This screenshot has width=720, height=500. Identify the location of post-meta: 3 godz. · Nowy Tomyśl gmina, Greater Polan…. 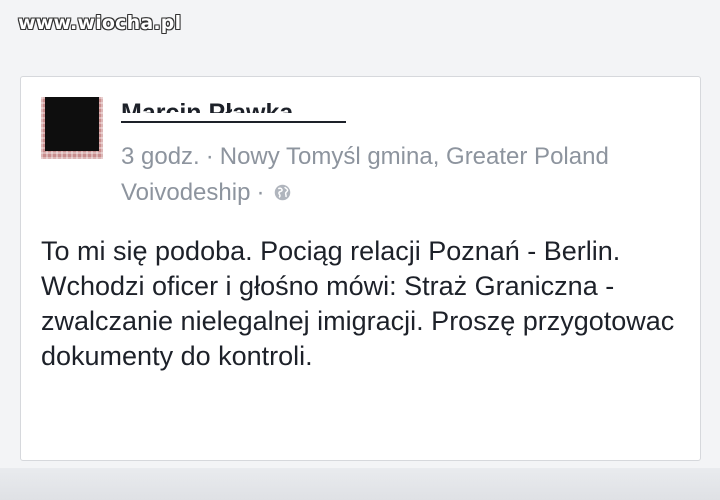
(381, 175).